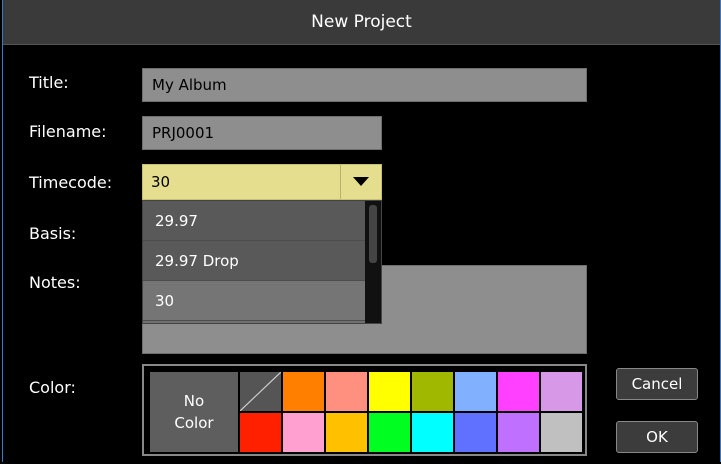  I want to click on filename-field: PRJ0001, so click(262, 133).